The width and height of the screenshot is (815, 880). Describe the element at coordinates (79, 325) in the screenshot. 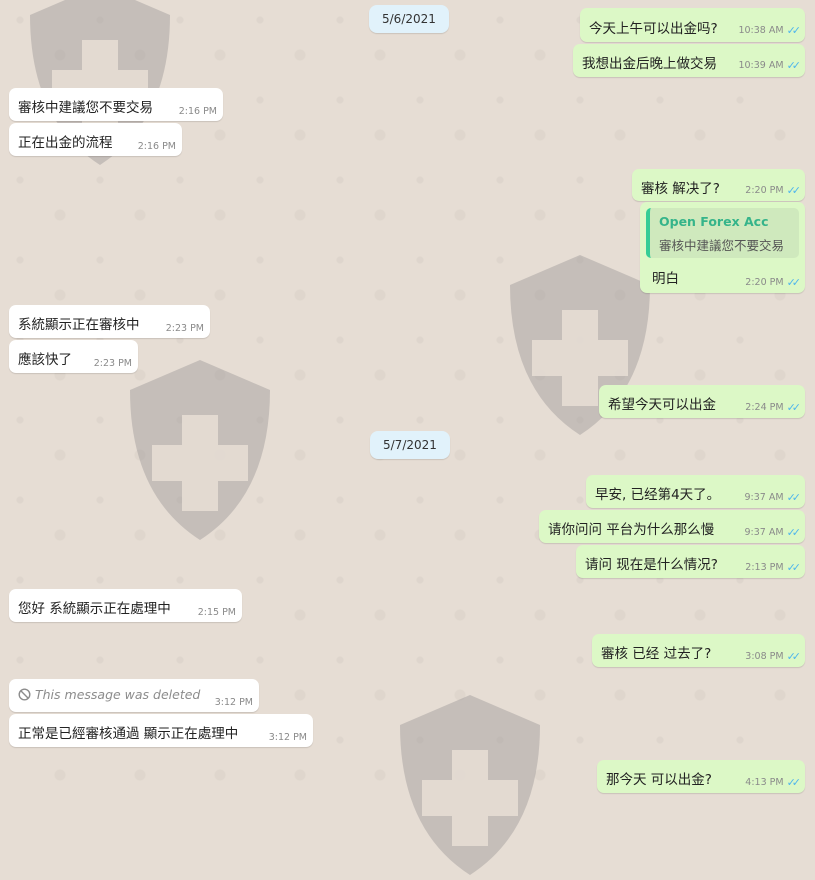

I see `message-text: 系統顯示正在審核中` at that location.